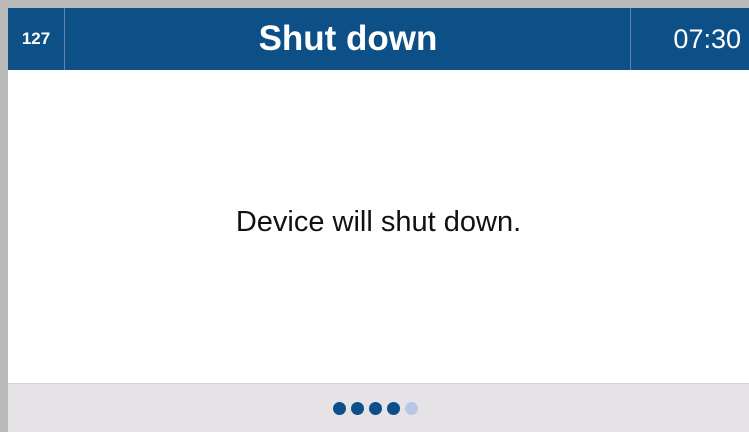 This screenshot has width=749, height=432. What do you see at coordinates (689, 39) in the screenshot?
I see `clock-display: 07:30` at bounding box center [689, 39].